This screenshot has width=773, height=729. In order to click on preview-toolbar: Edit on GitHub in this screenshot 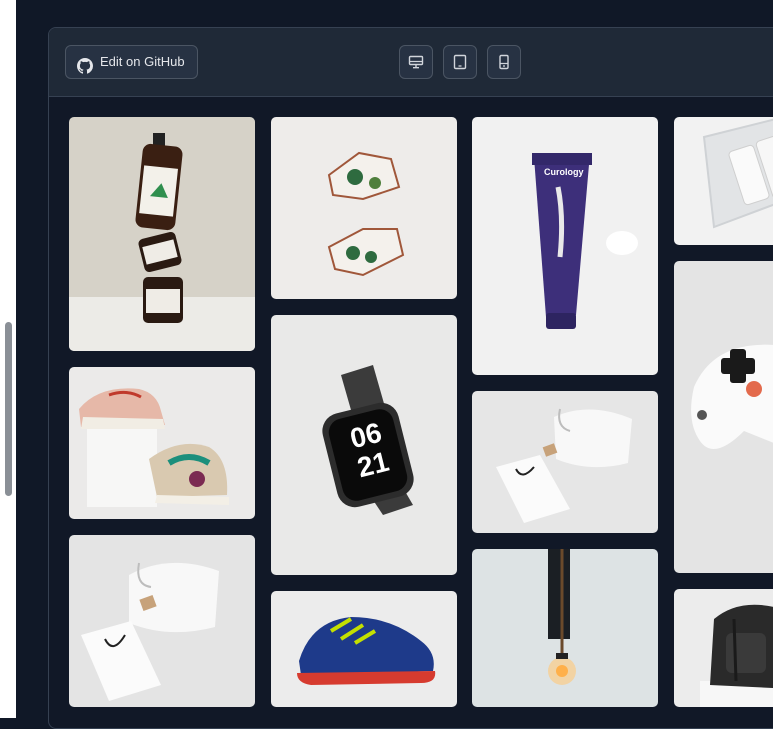, I will do `click(411, 62)`.